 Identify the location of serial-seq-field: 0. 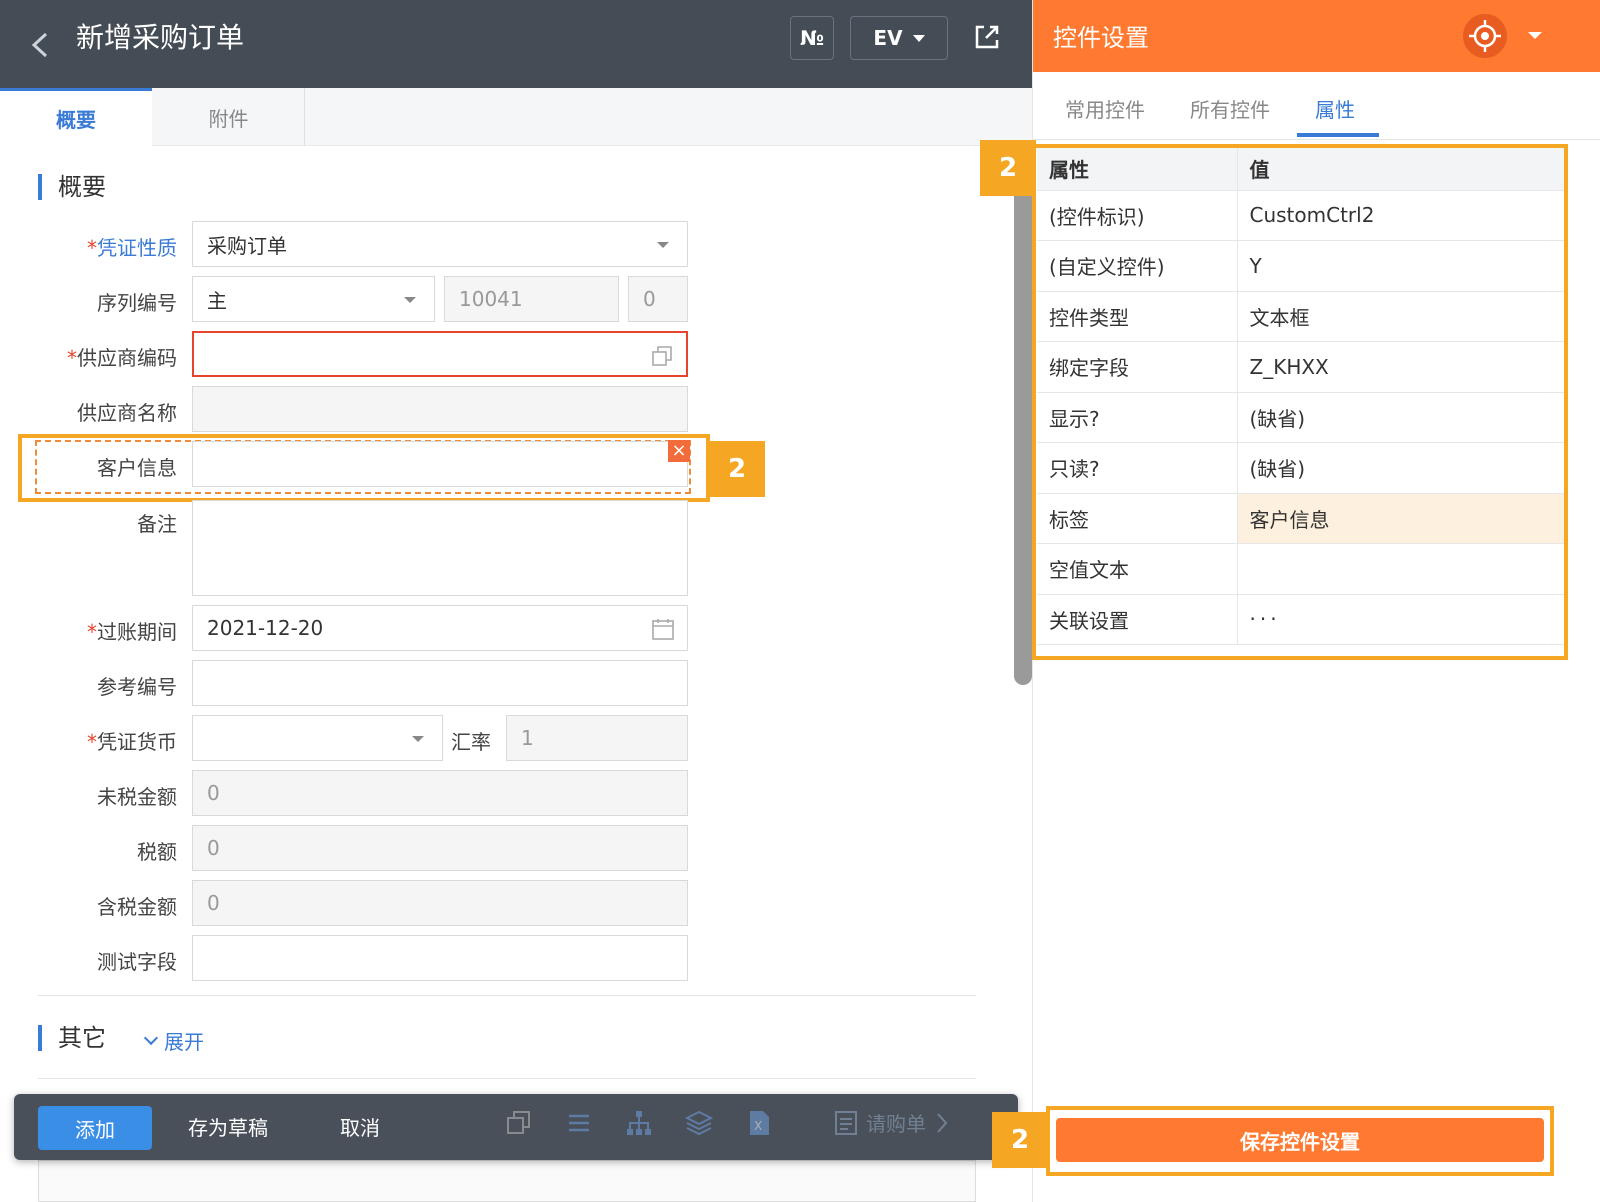
(658, 299).